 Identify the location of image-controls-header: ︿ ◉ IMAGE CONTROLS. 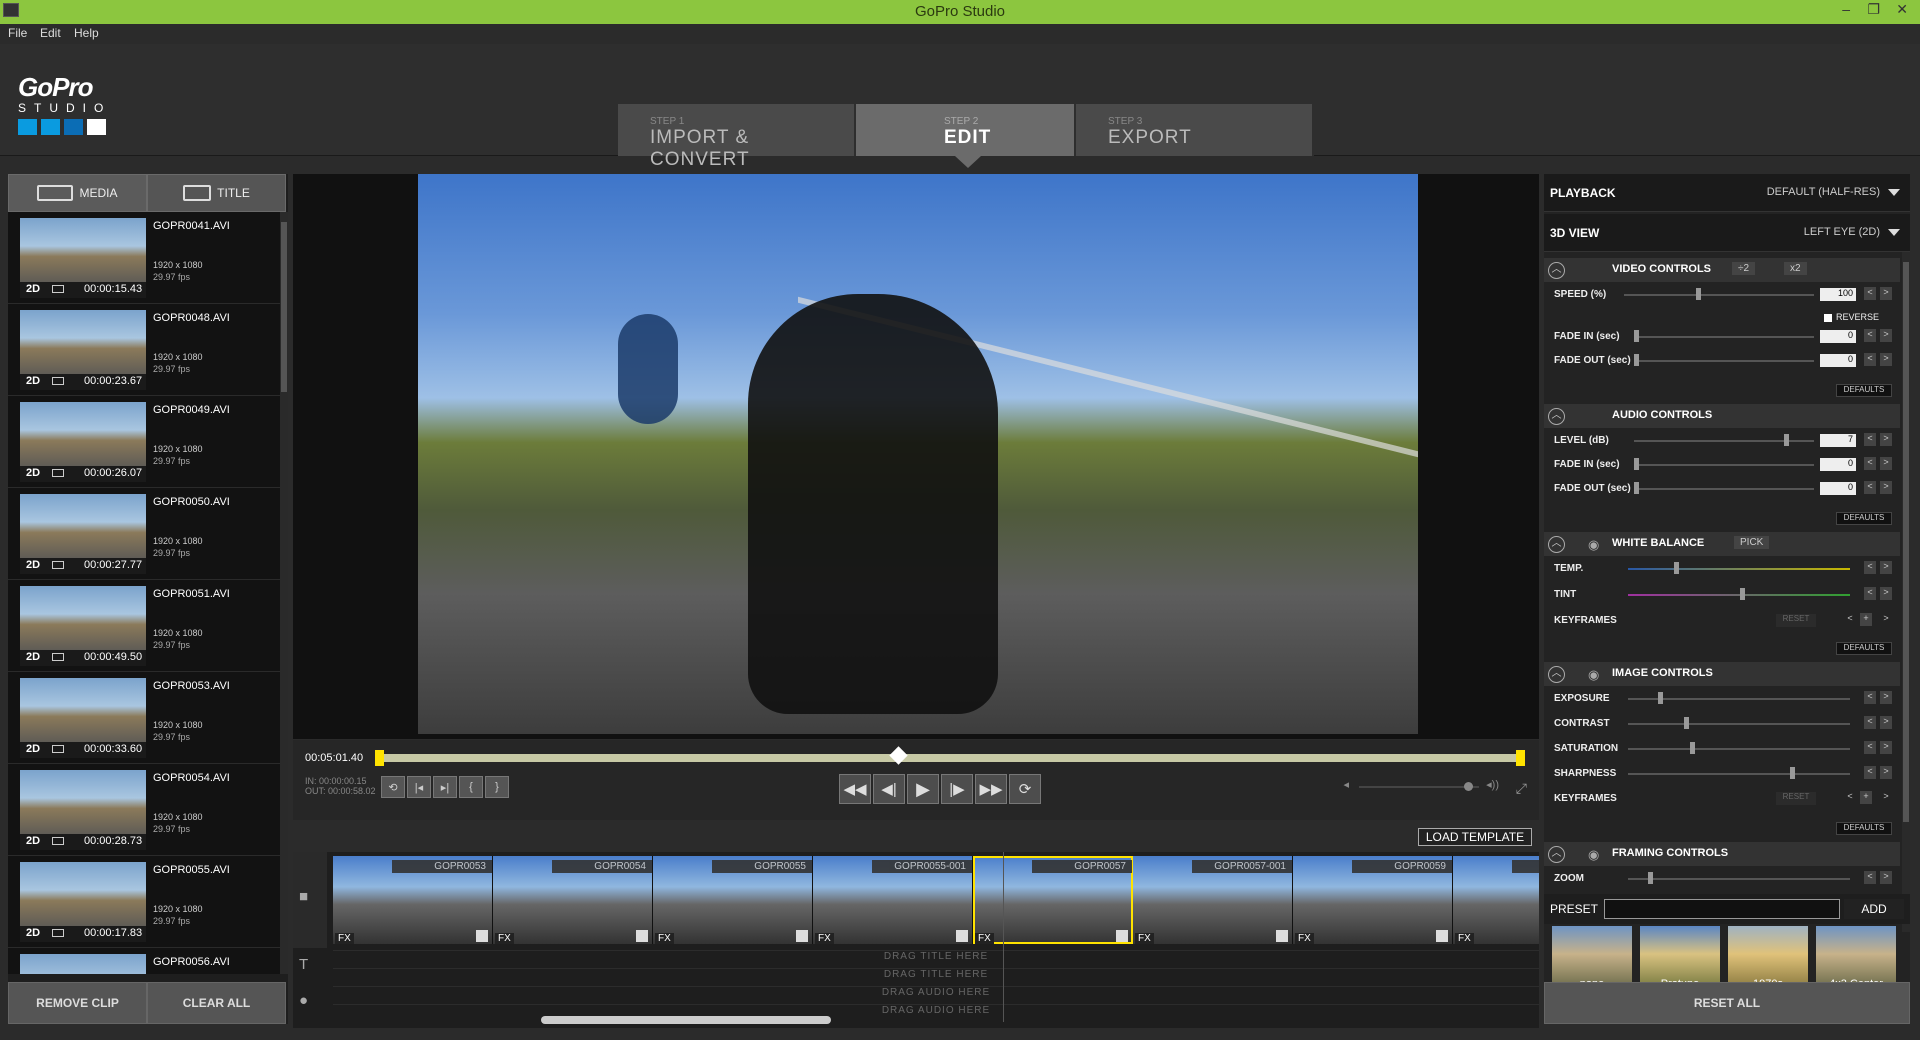
(1722, 674).